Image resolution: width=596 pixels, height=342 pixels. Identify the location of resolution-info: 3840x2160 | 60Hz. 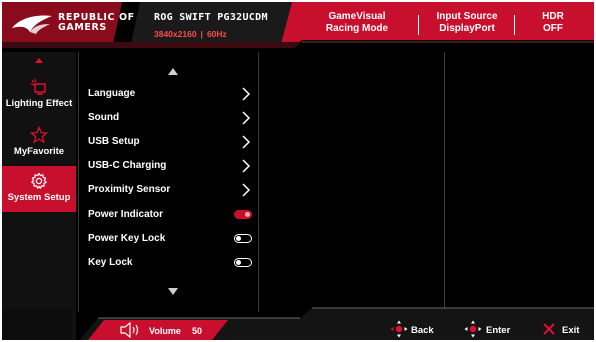
(190, 34).